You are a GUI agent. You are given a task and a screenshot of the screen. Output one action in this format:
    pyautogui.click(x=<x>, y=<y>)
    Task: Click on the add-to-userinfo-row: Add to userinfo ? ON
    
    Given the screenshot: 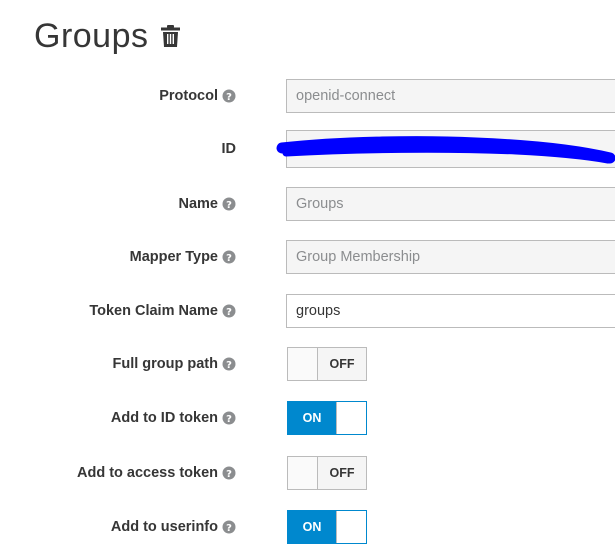 What is the action you would take?
    pyautogui.click(x=307, y=527)
    